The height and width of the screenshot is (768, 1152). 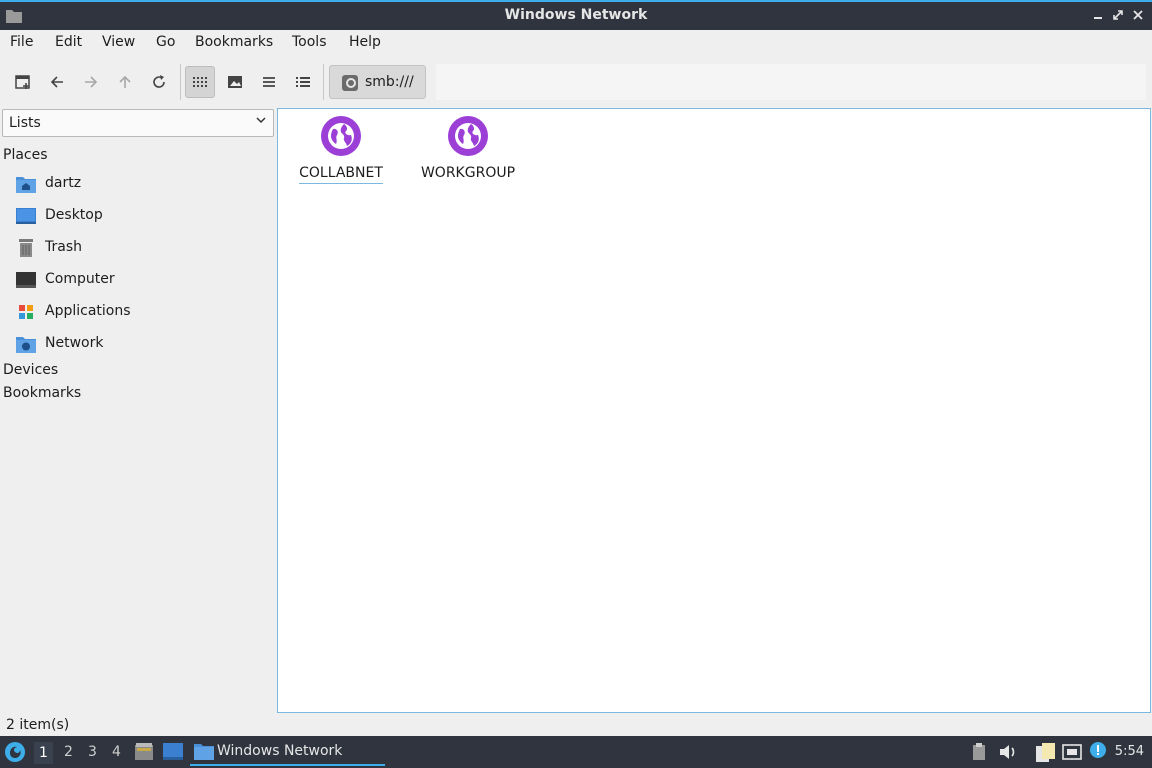 I want to click on network-status-icon, so click(x=1072, y=752).